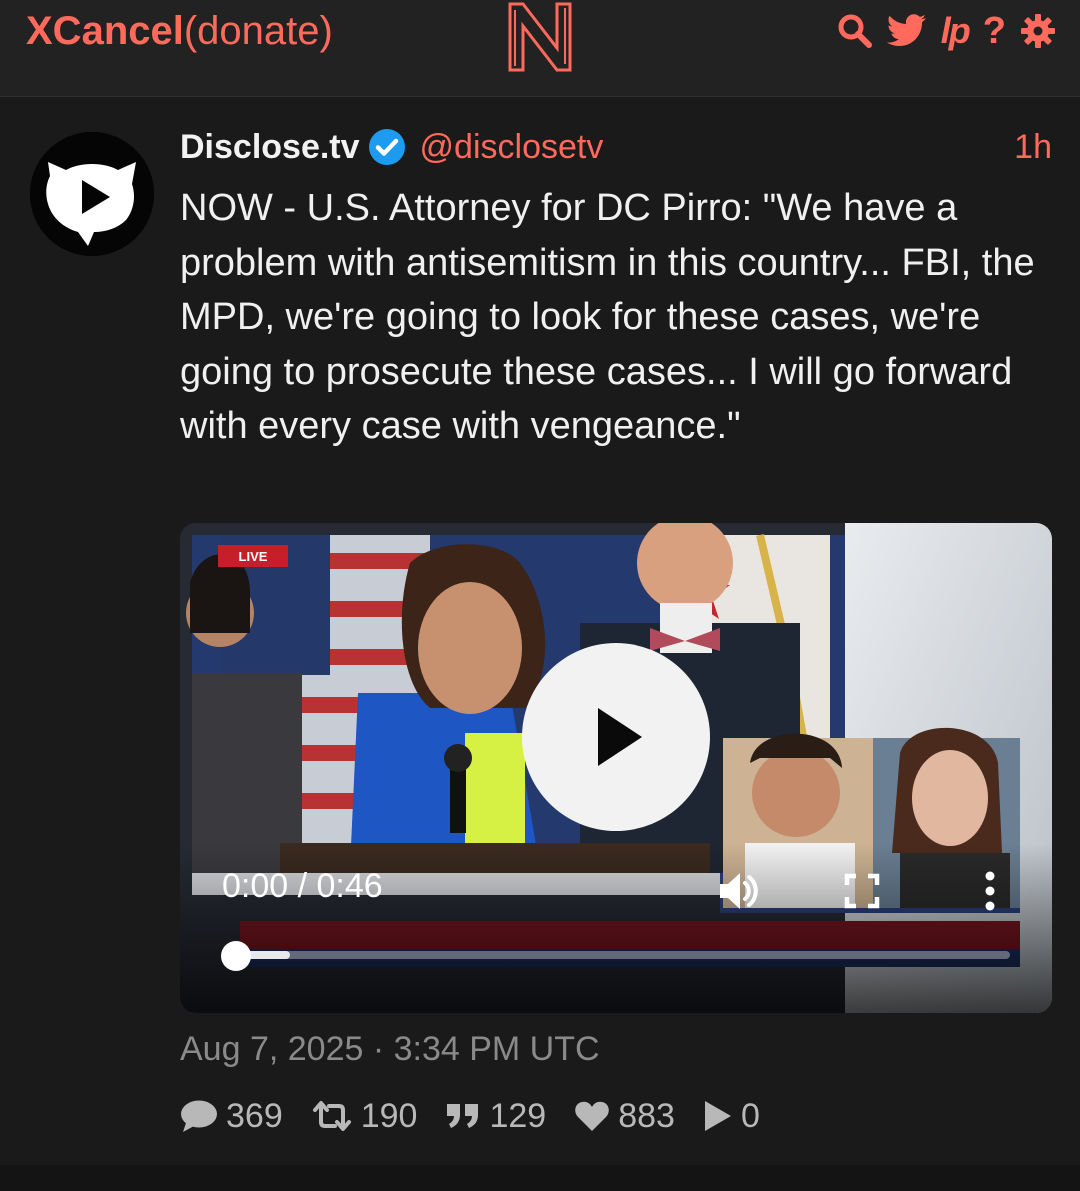 The image size is (1080, 1191). I want to click on play-views-icon, so click(717, 1116).